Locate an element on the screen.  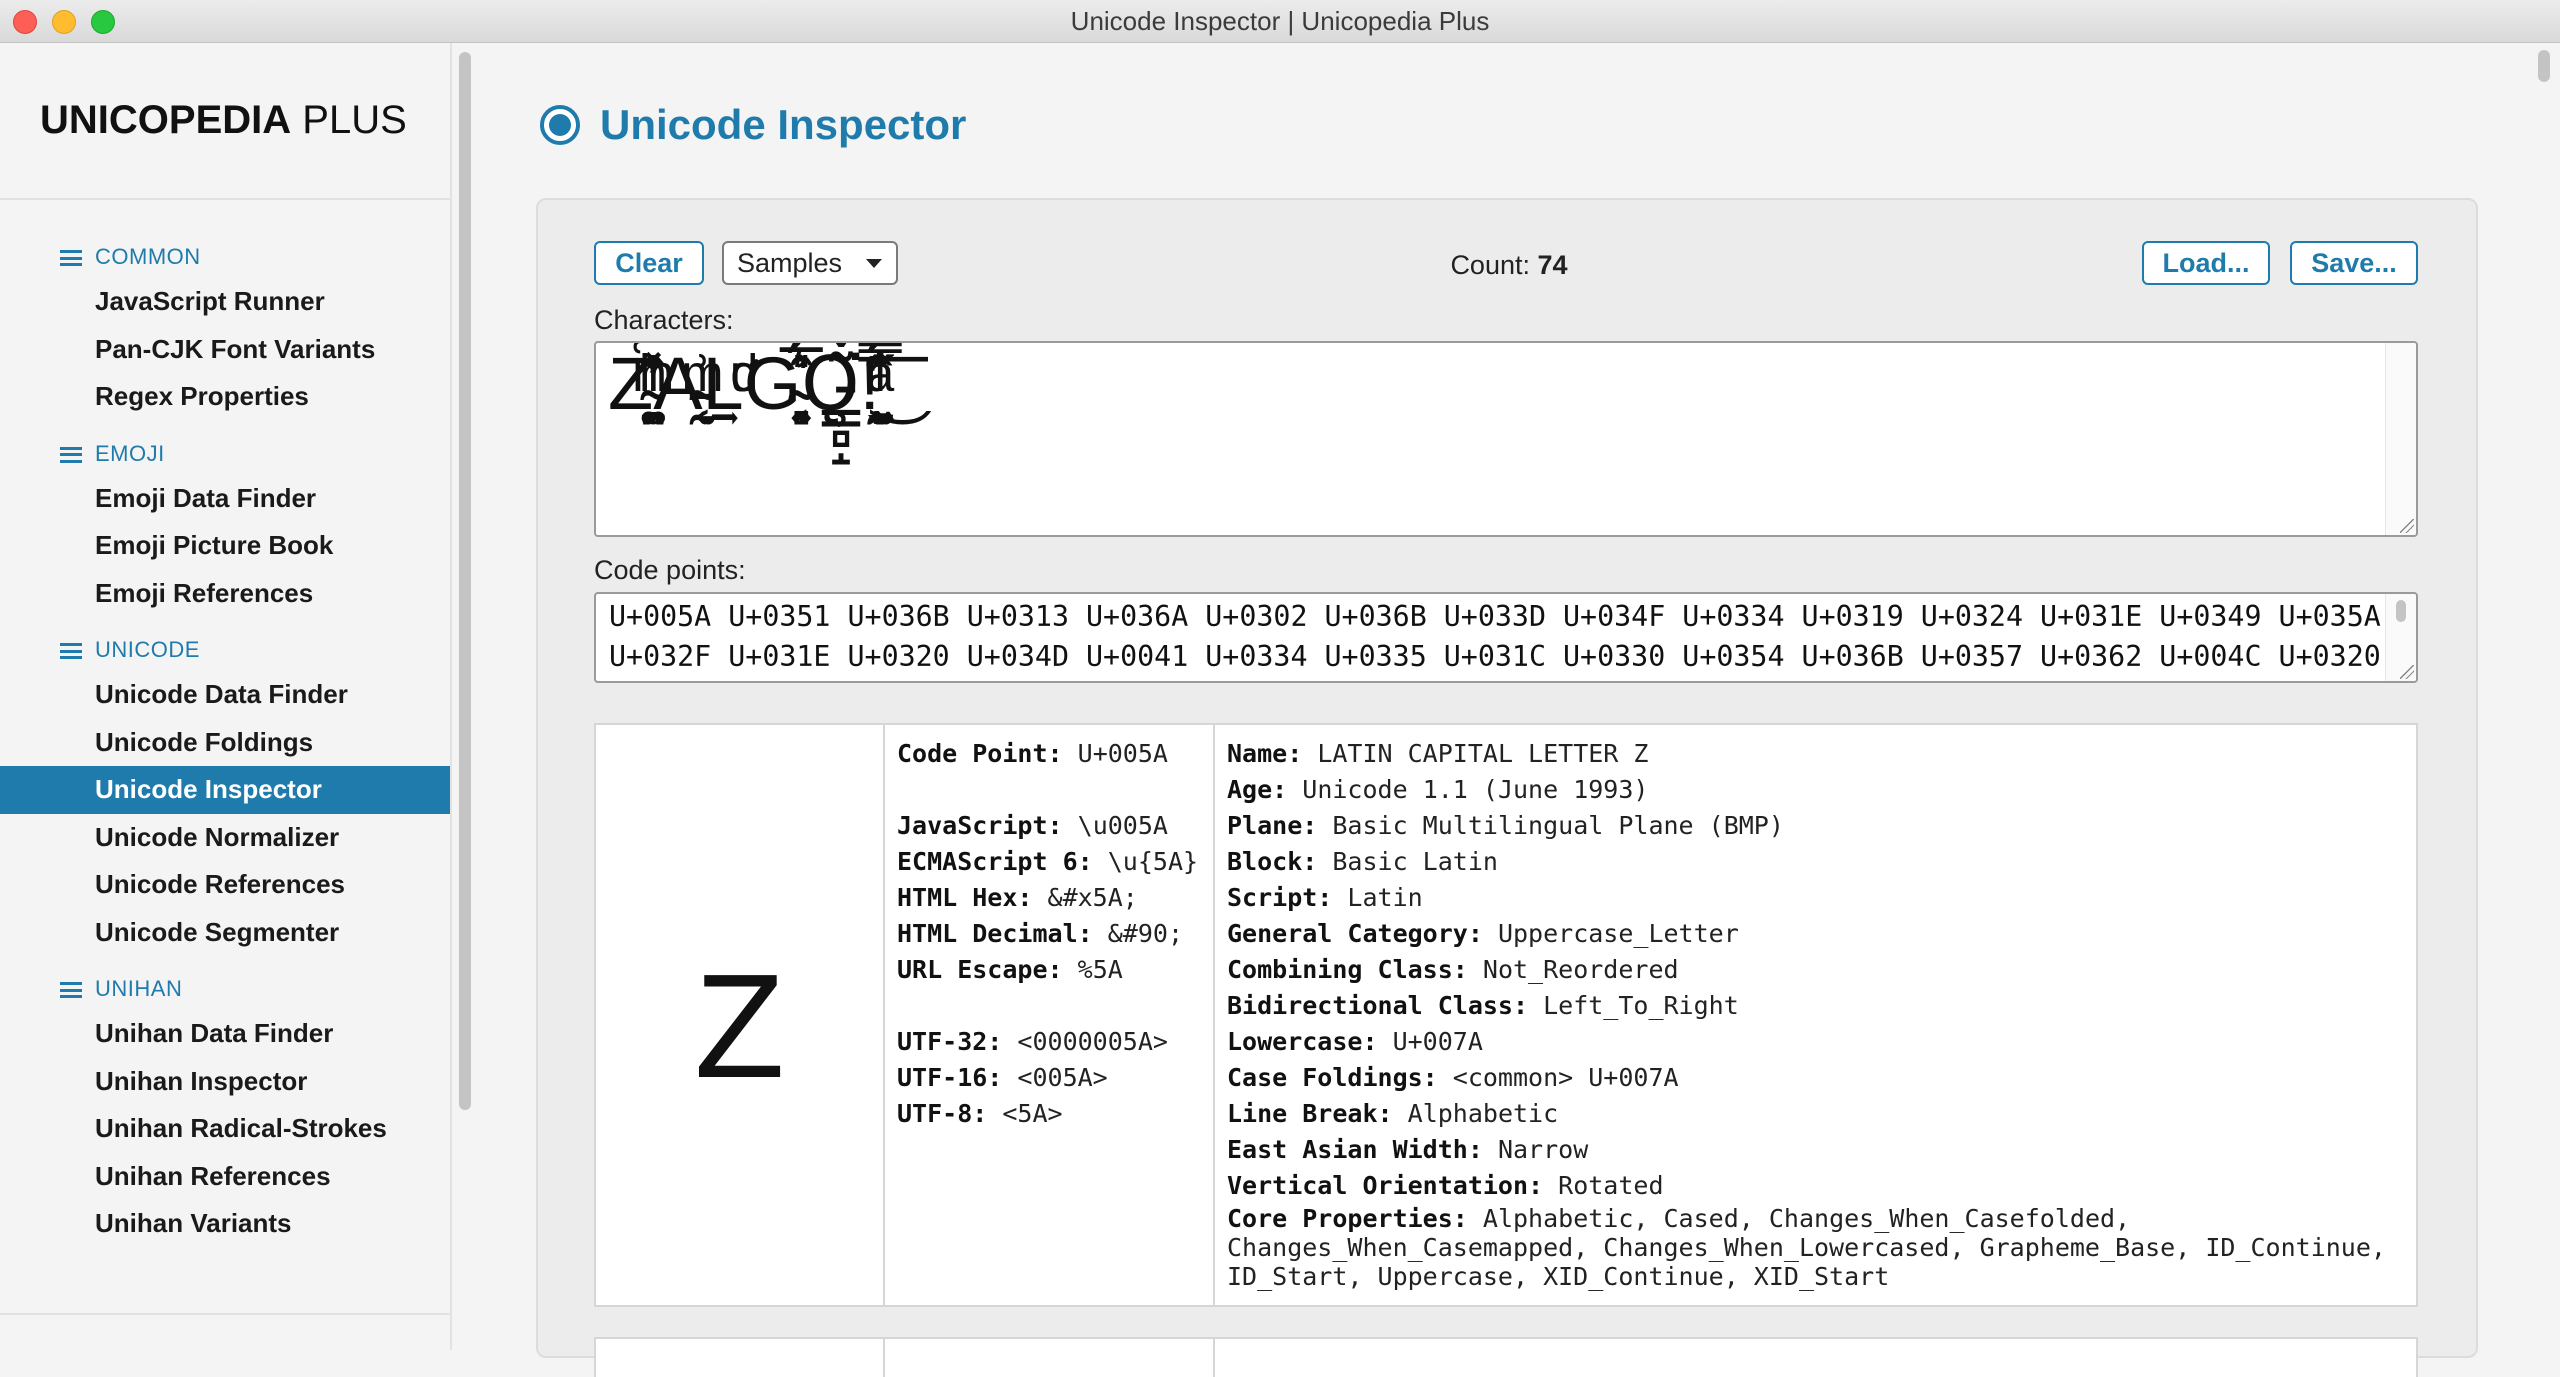
property-value: Latin is located at coordinates (1385, 897).